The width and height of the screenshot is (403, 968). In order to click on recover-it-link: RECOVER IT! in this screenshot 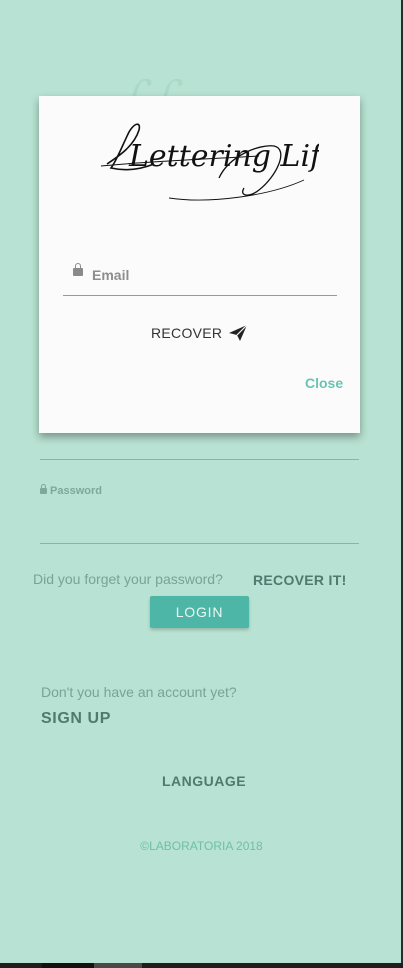, I will do `click(300, 580)`.